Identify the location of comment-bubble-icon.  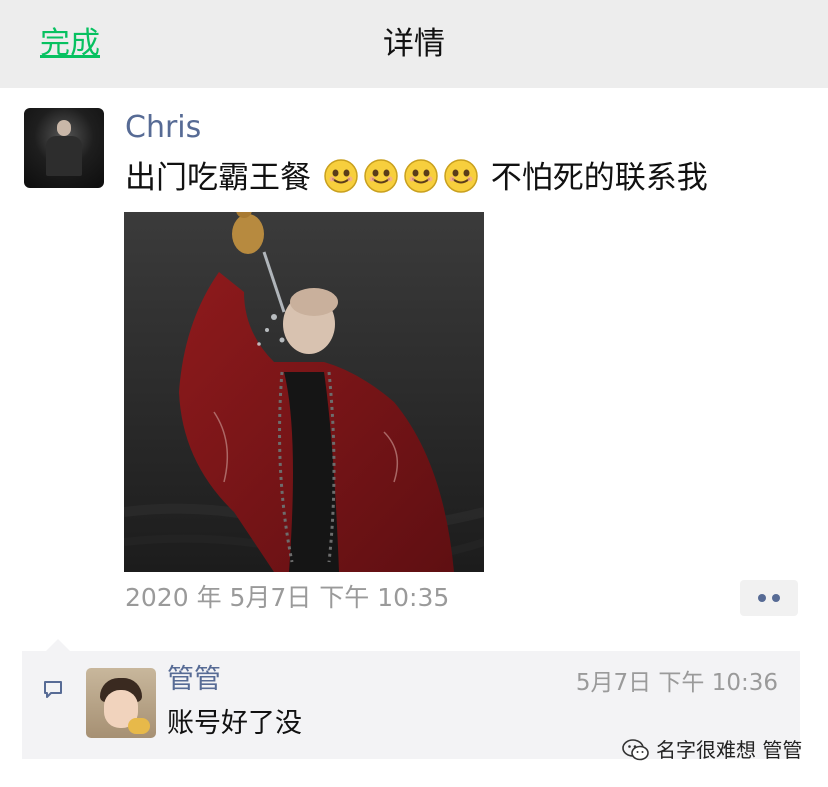
(53, 689).